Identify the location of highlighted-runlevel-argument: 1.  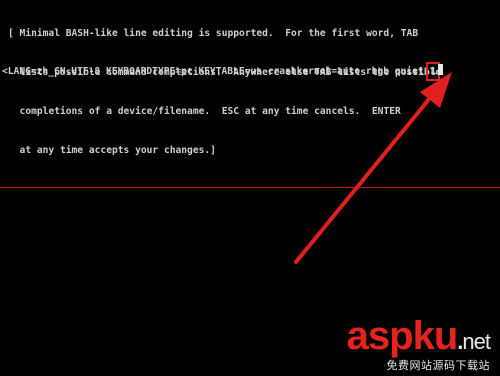
(433, 71).